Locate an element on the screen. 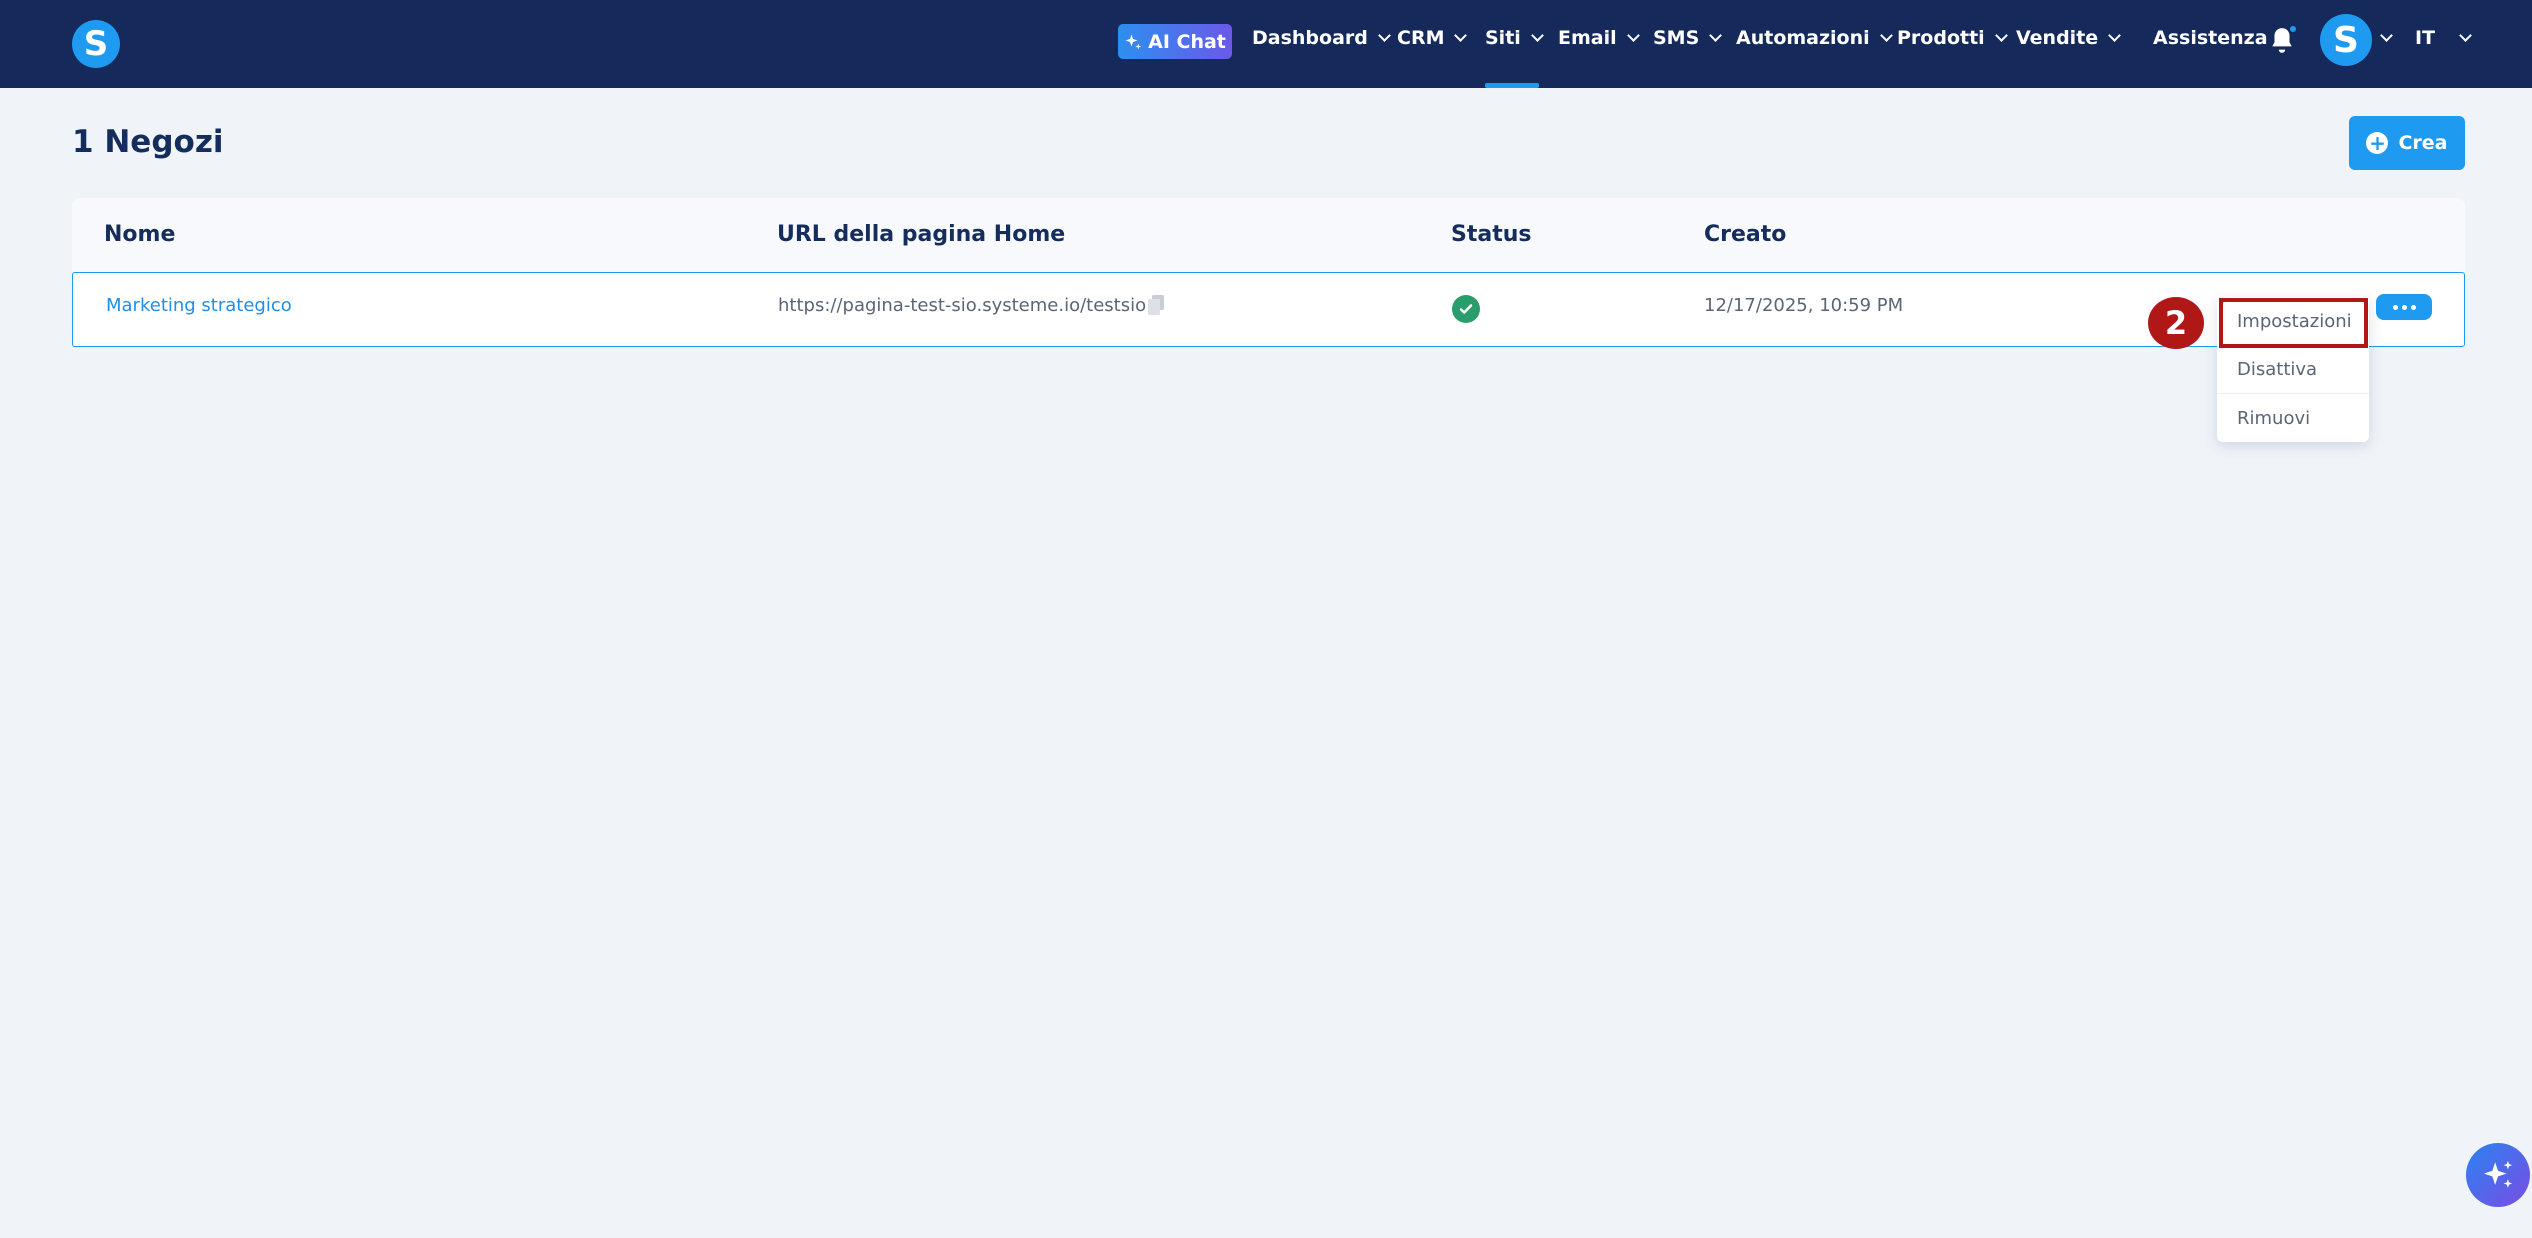 This screenshot has width=2532, height=1238. nav-prodotti-label: Prodotti is located at coordinates (1941, 38).